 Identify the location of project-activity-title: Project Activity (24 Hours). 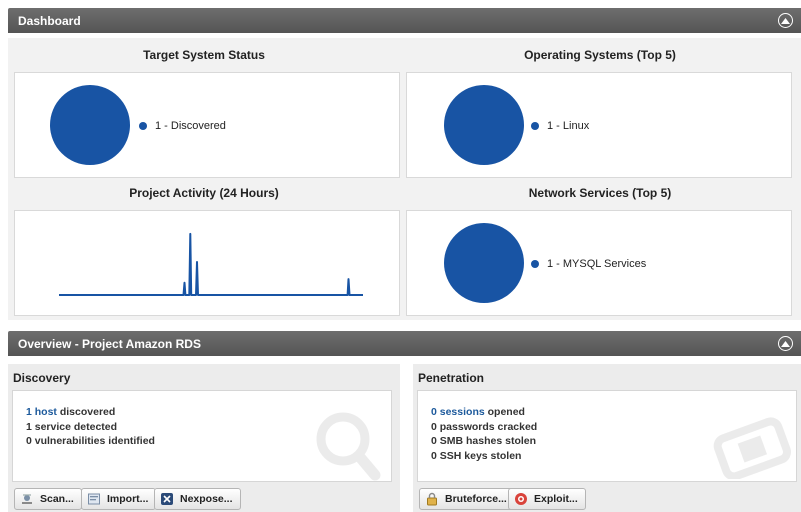
(204, 193).